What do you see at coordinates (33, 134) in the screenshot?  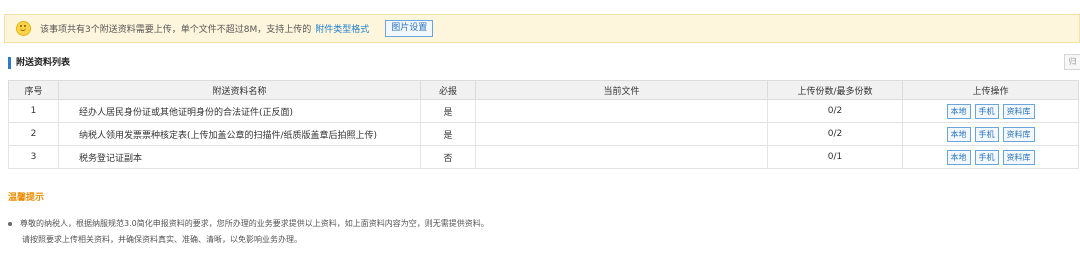 I see `row-index: 2` at bounding box center [33, 134].